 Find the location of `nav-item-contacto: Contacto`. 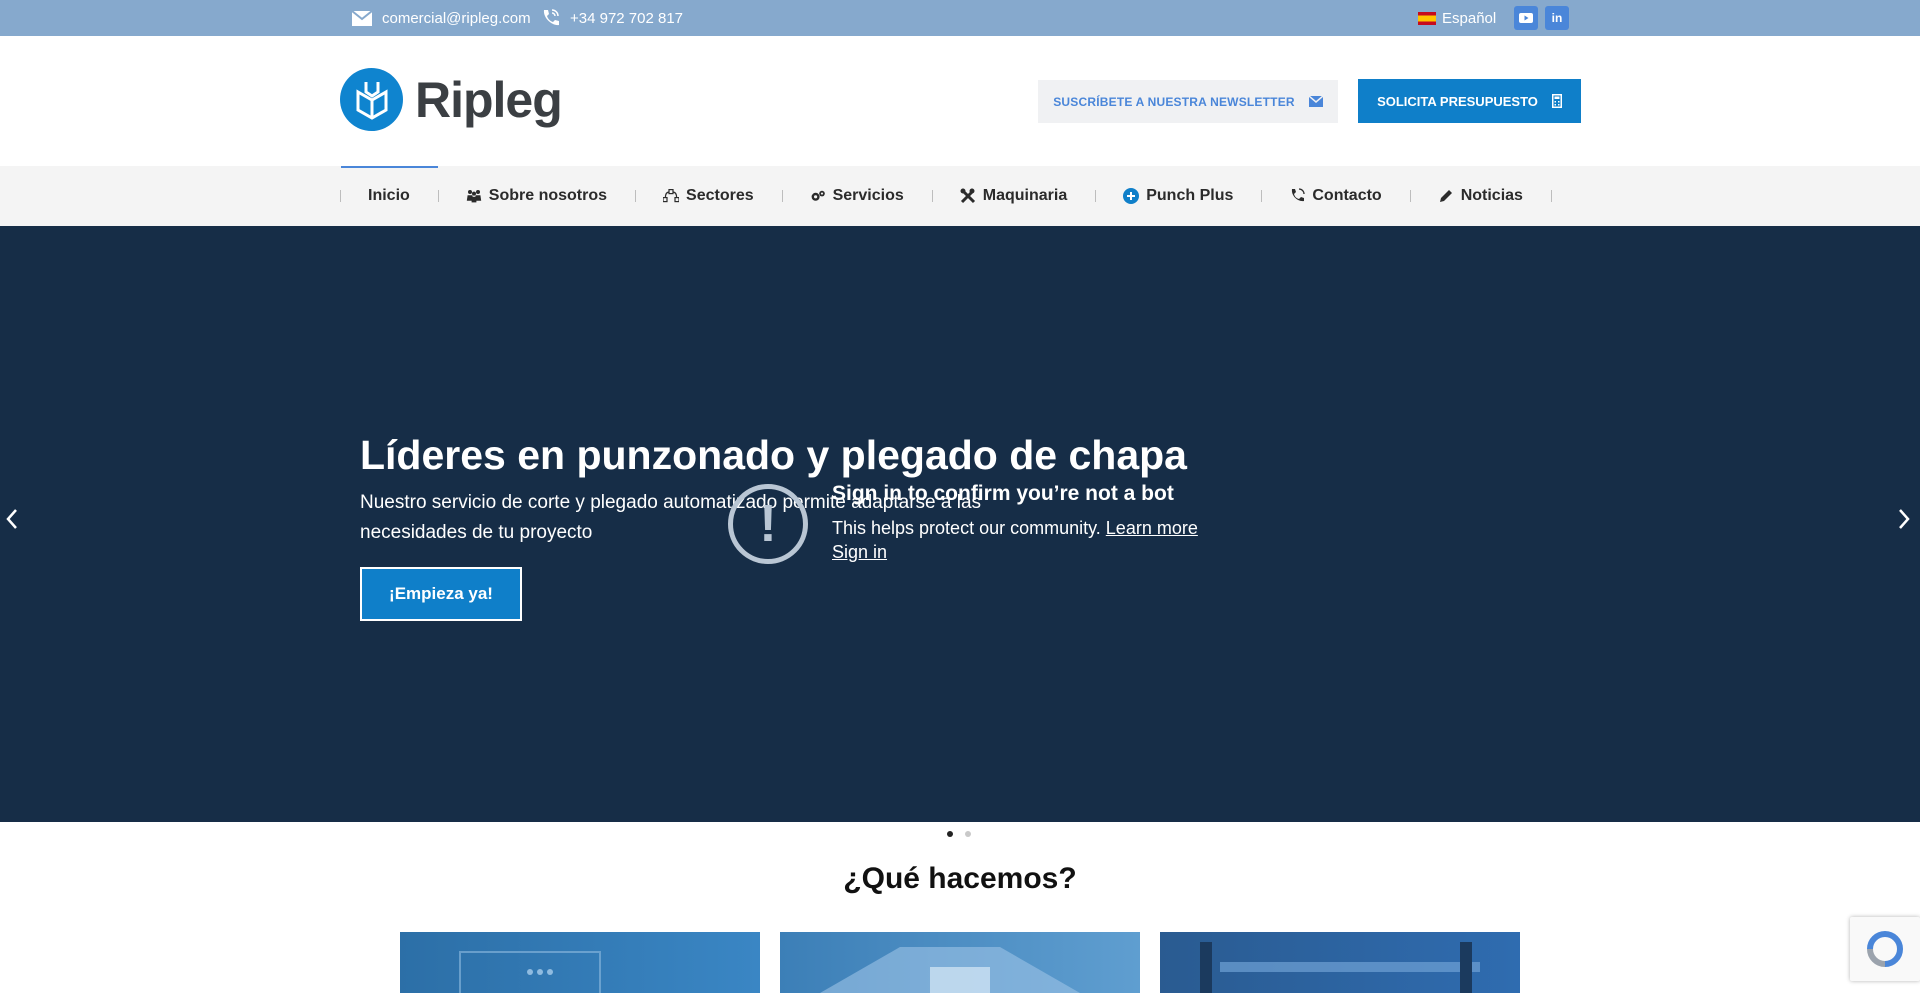

nav-item-contacto: Contacto is located at coordinates (1335, 196).